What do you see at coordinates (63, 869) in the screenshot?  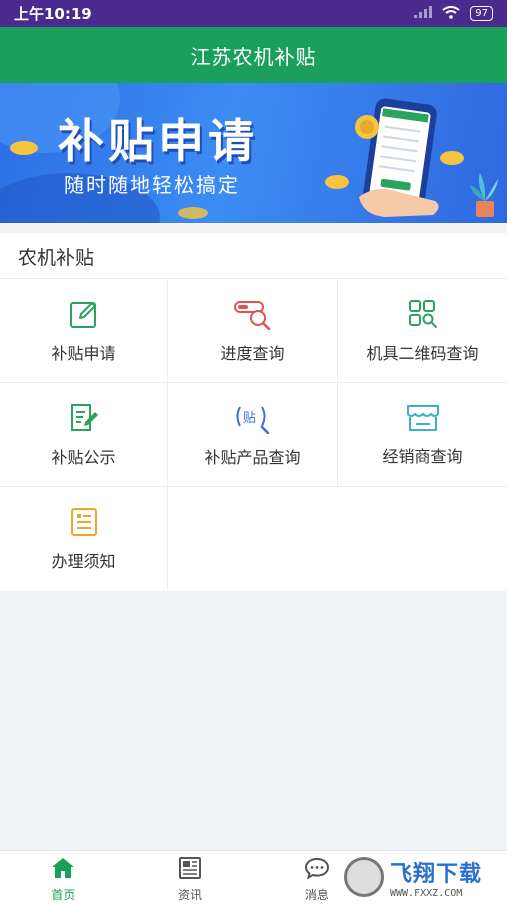 I see `home-icon` at bounding box center [63, 869].